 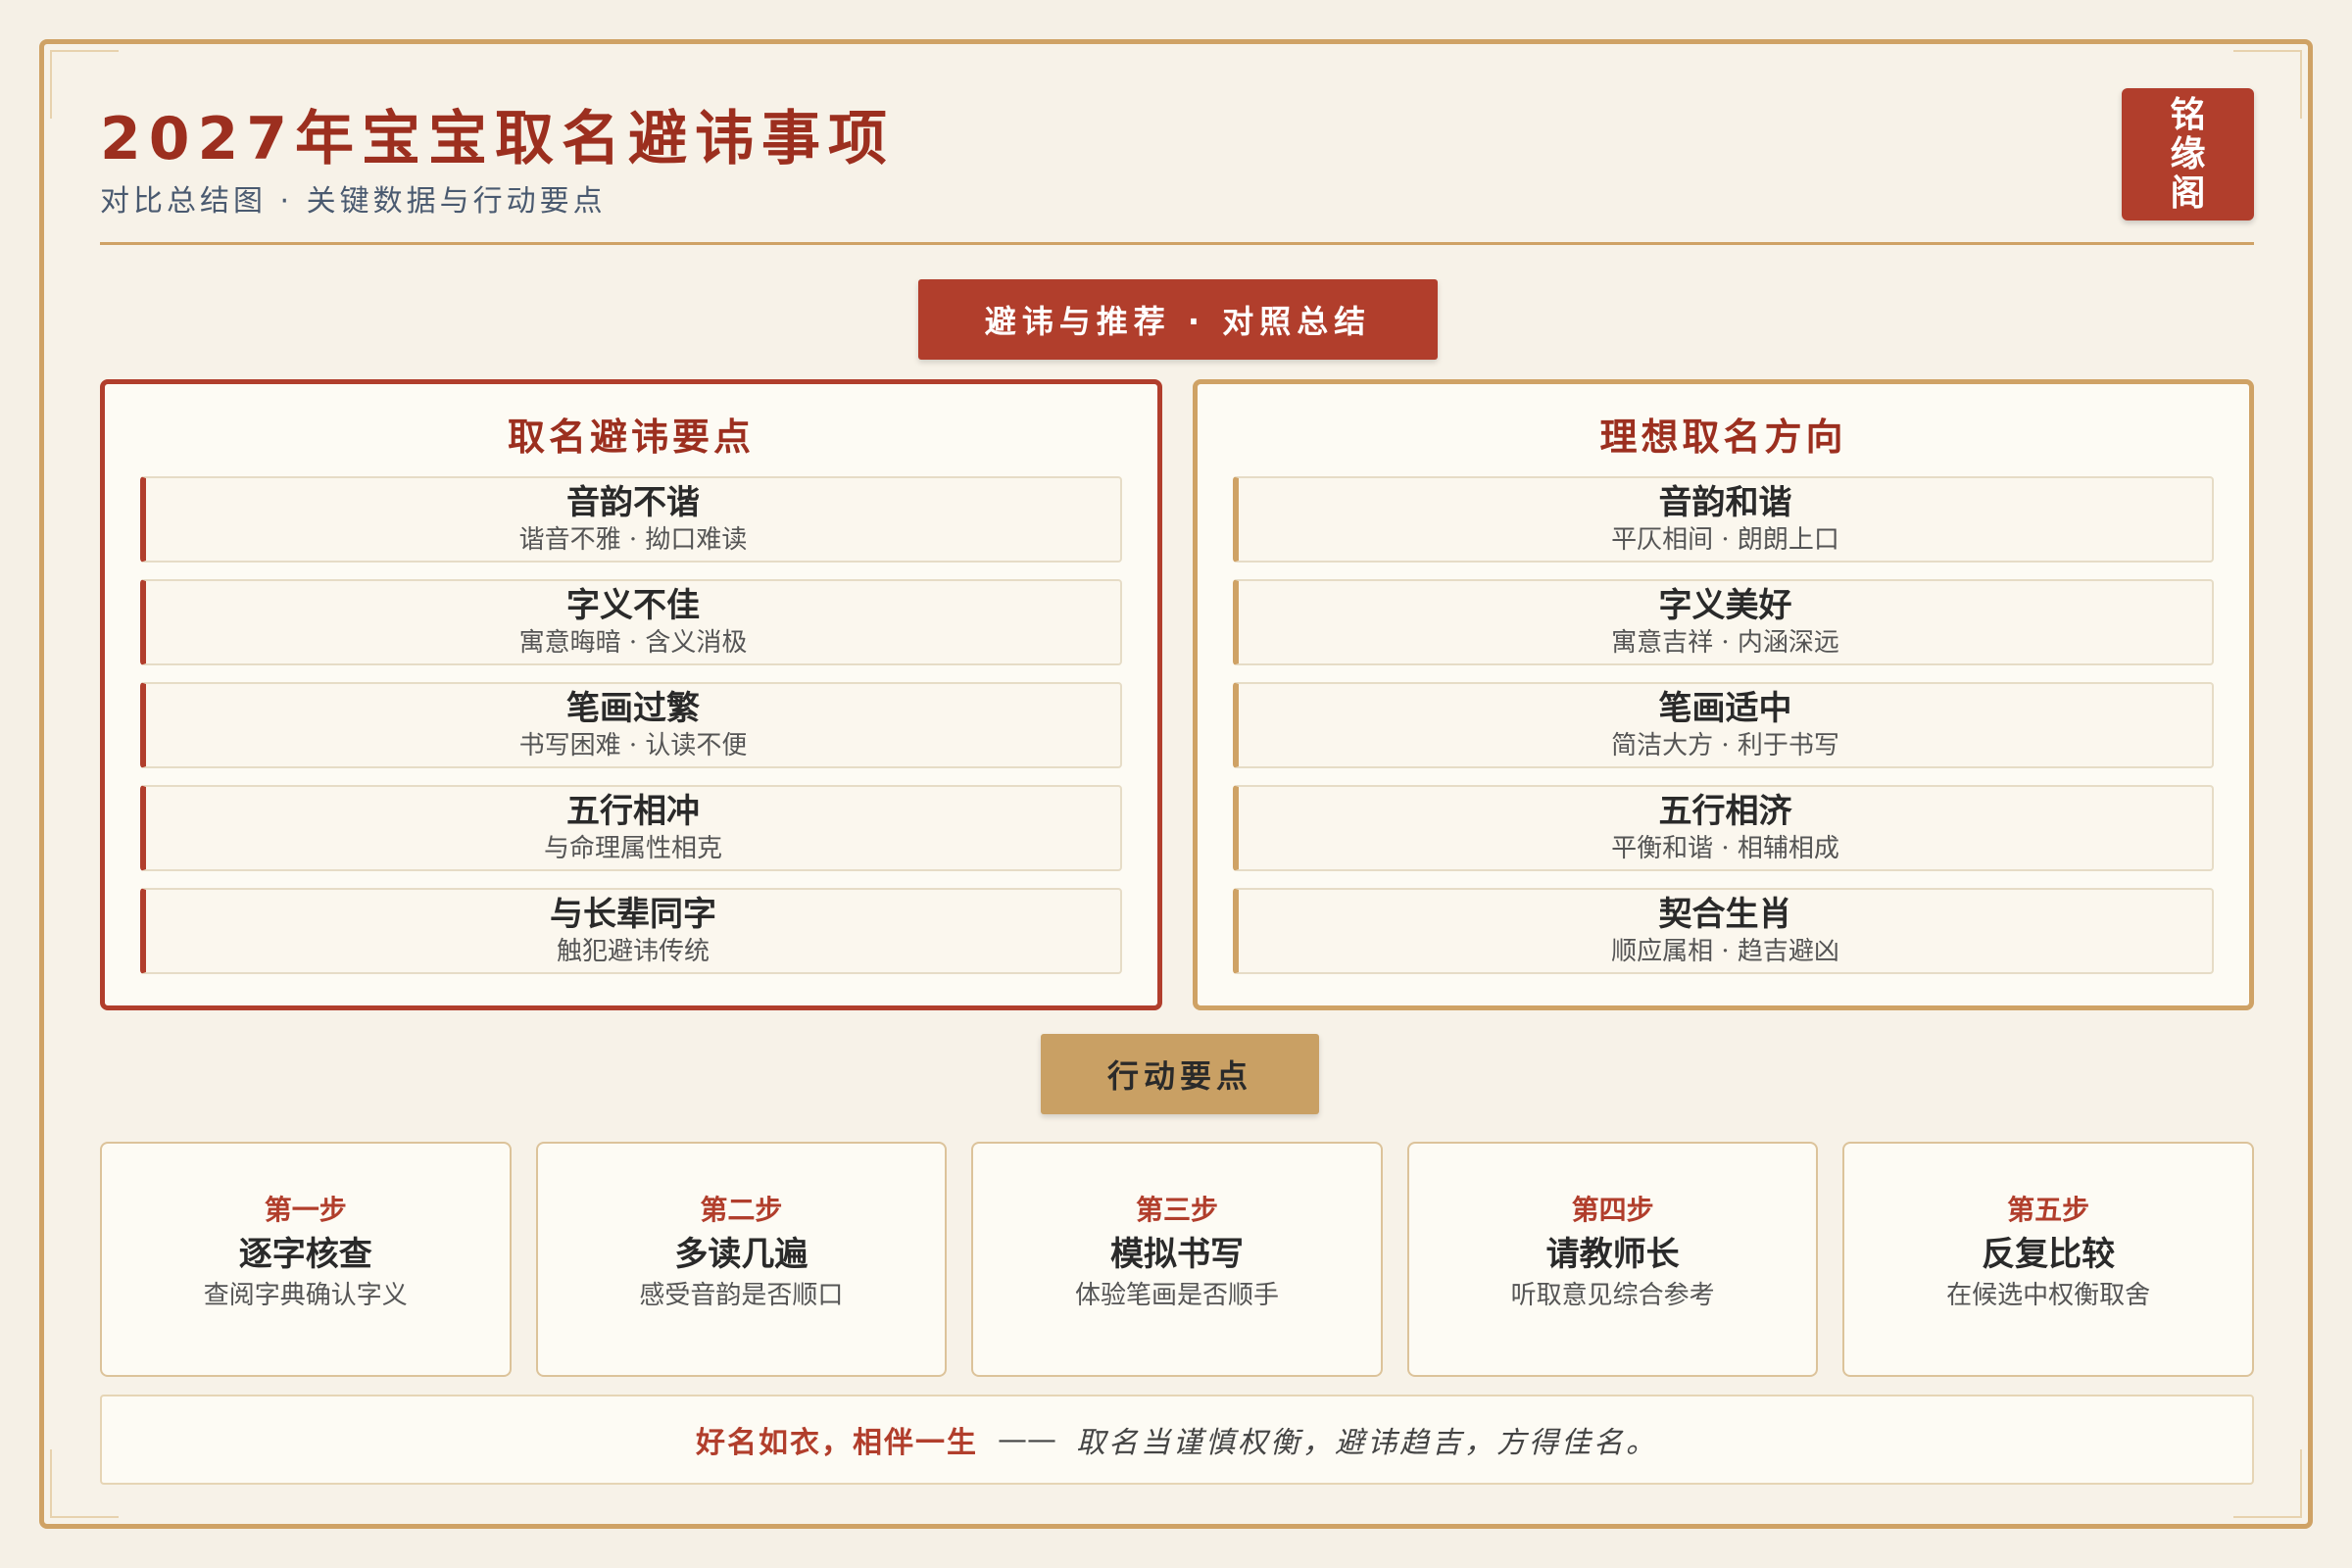 What do you see at coordinates (633, 643) in the screenshot?
I see `avoid-item-desc: 寓意晦暗 · 含义消极` at bounding box center [633, 643].